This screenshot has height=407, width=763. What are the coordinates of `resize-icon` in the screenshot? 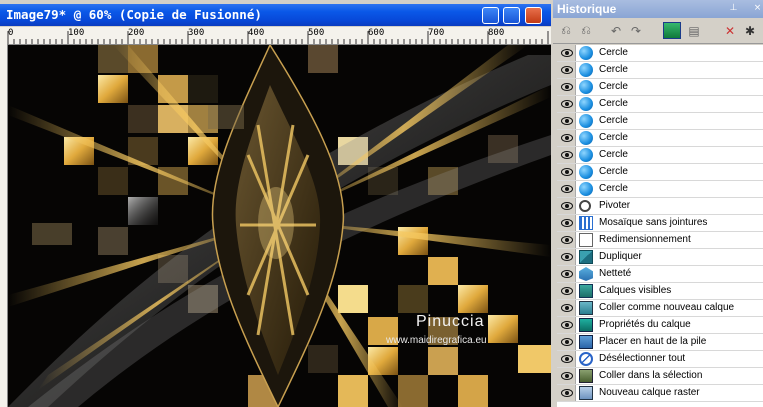 It's located at (586, 240).